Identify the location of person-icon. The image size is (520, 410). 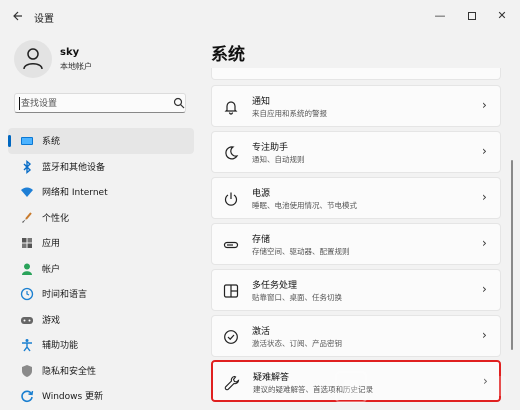
(33, 59).